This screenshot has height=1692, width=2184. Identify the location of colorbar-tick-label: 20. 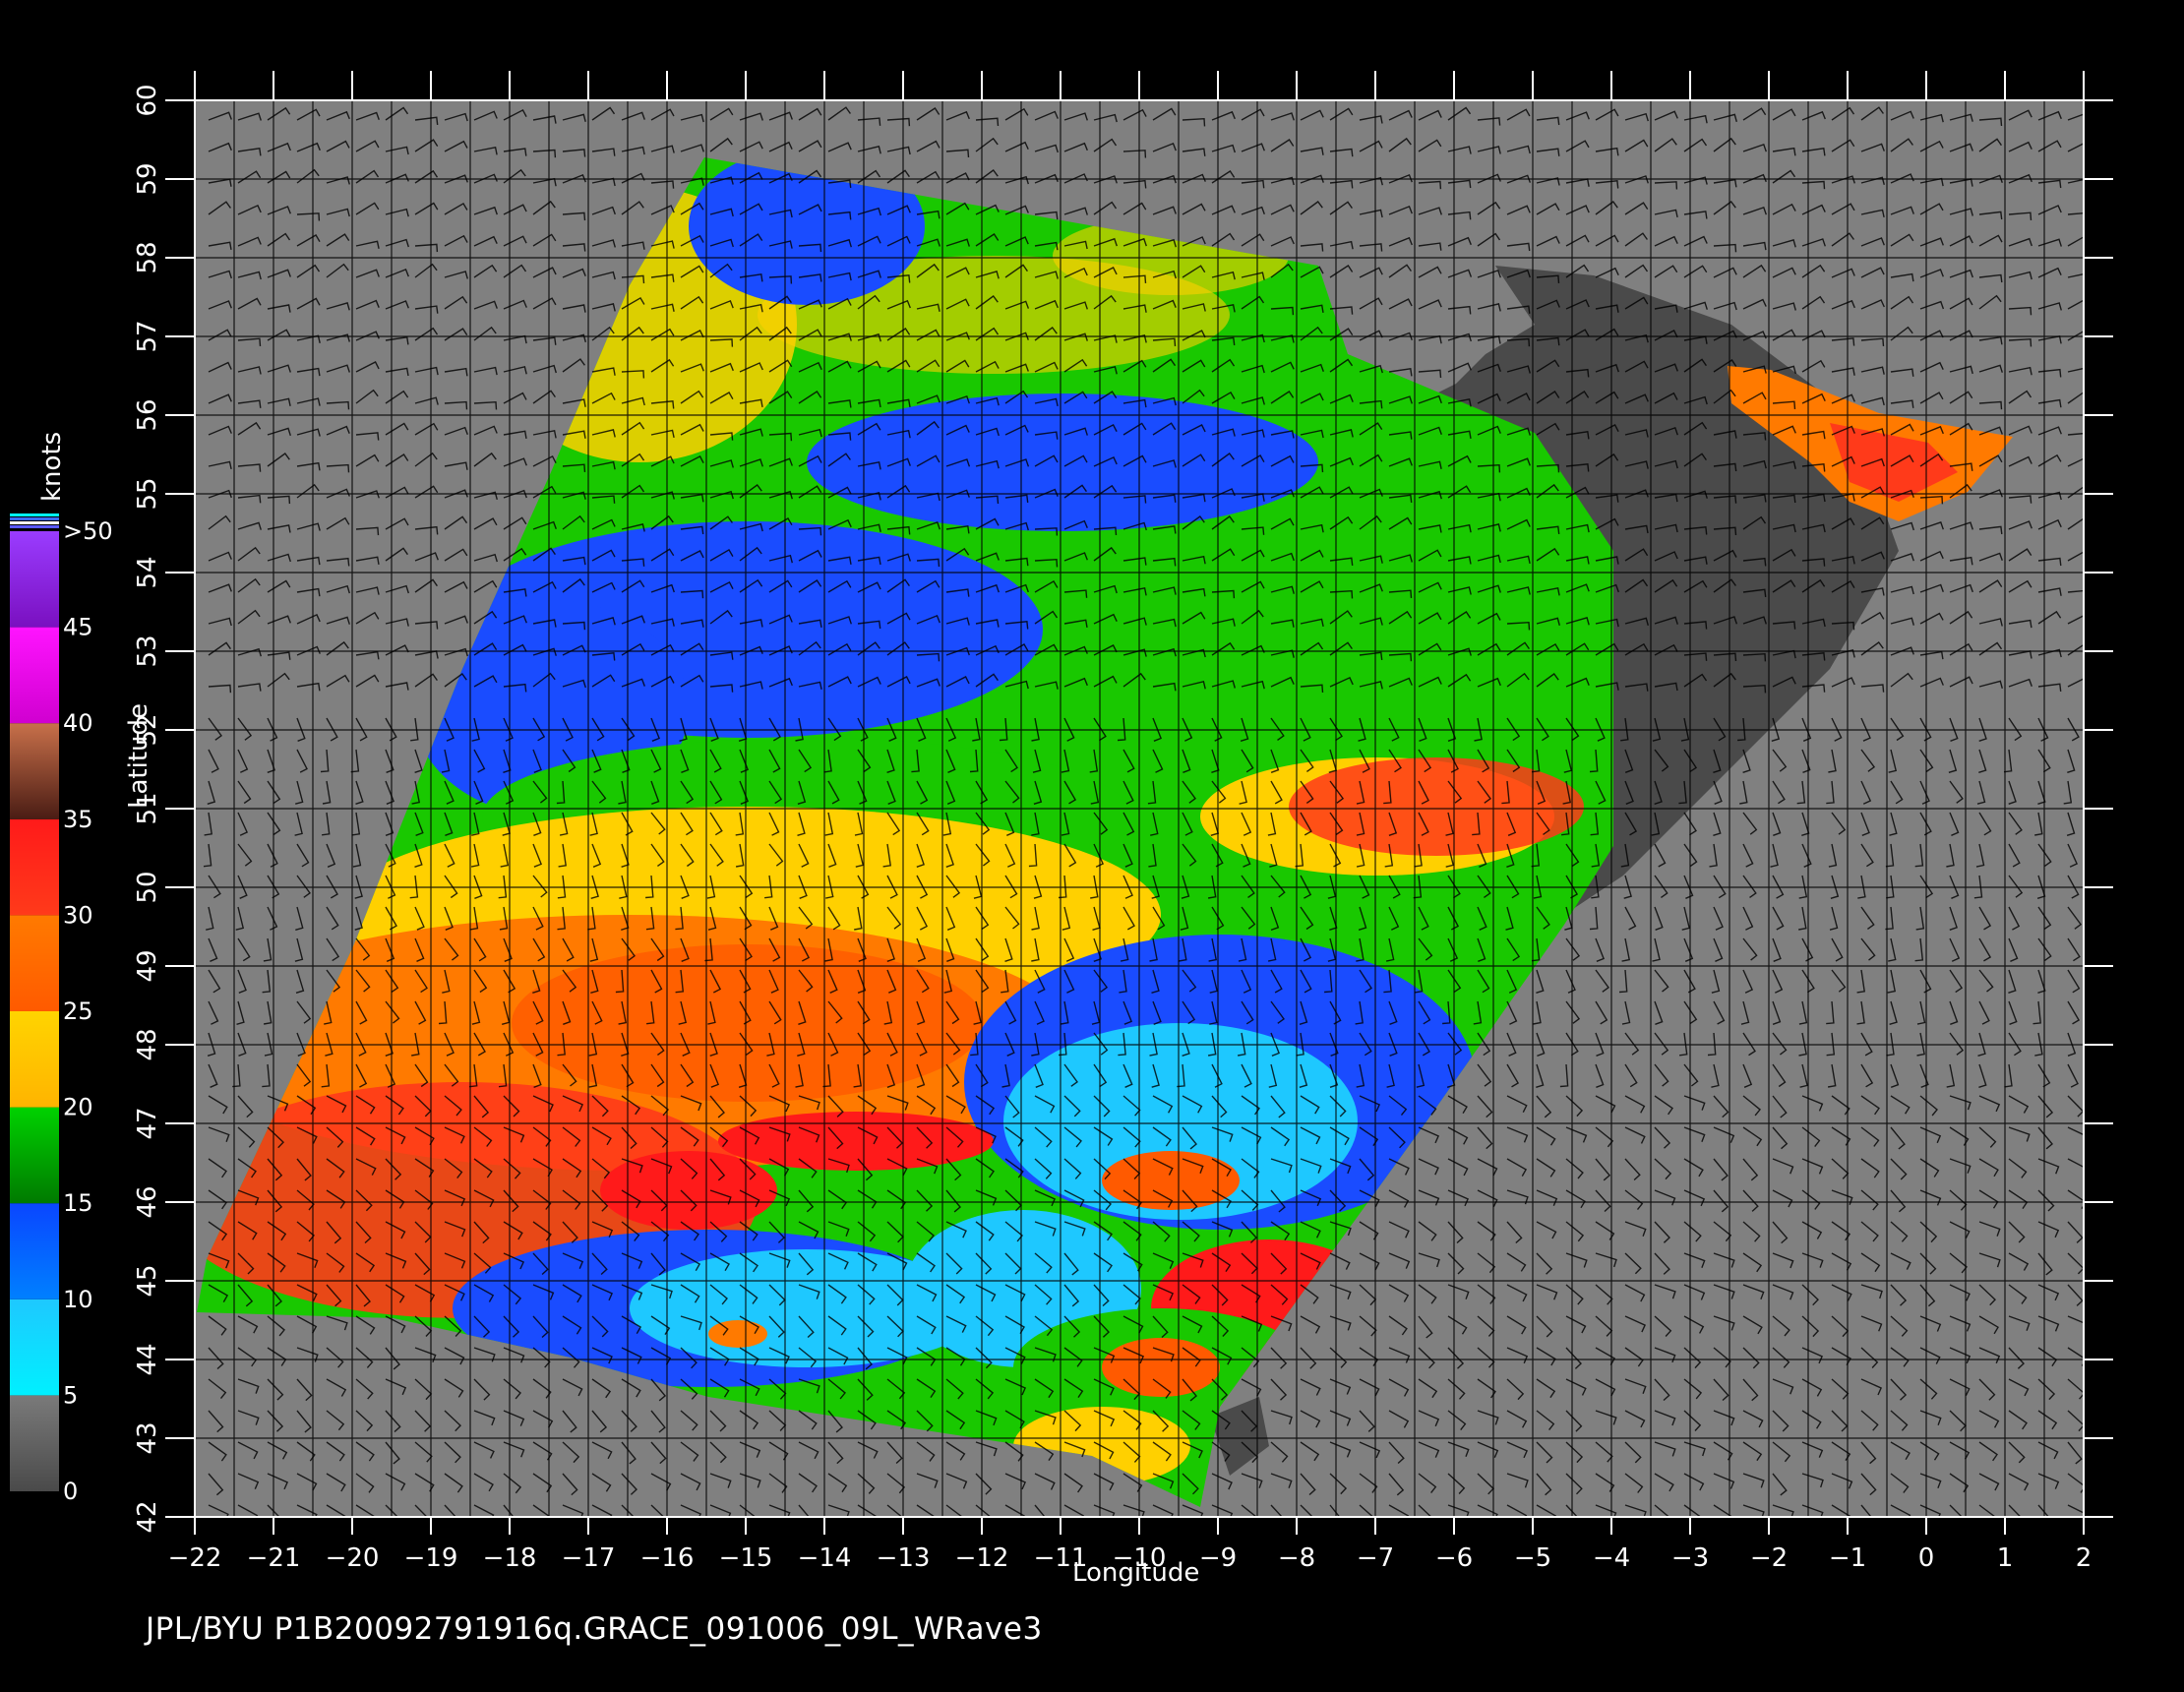
(78, 1107).